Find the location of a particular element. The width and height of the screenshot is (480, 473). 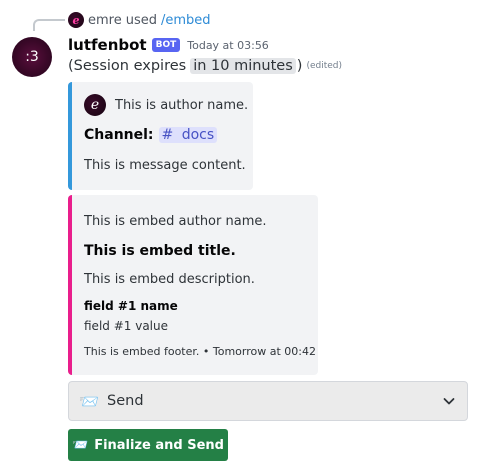

channel-name: docs is located at coordinates (198, 135).